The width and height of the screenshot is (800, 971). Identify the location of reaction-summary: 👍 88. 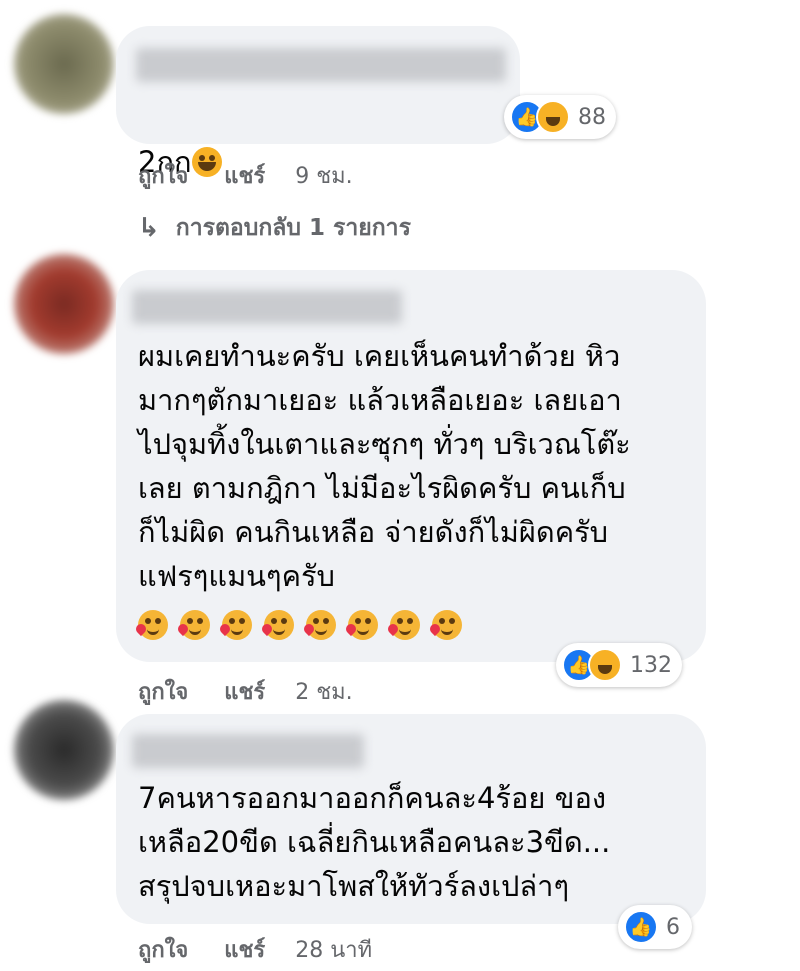
(560, 117).